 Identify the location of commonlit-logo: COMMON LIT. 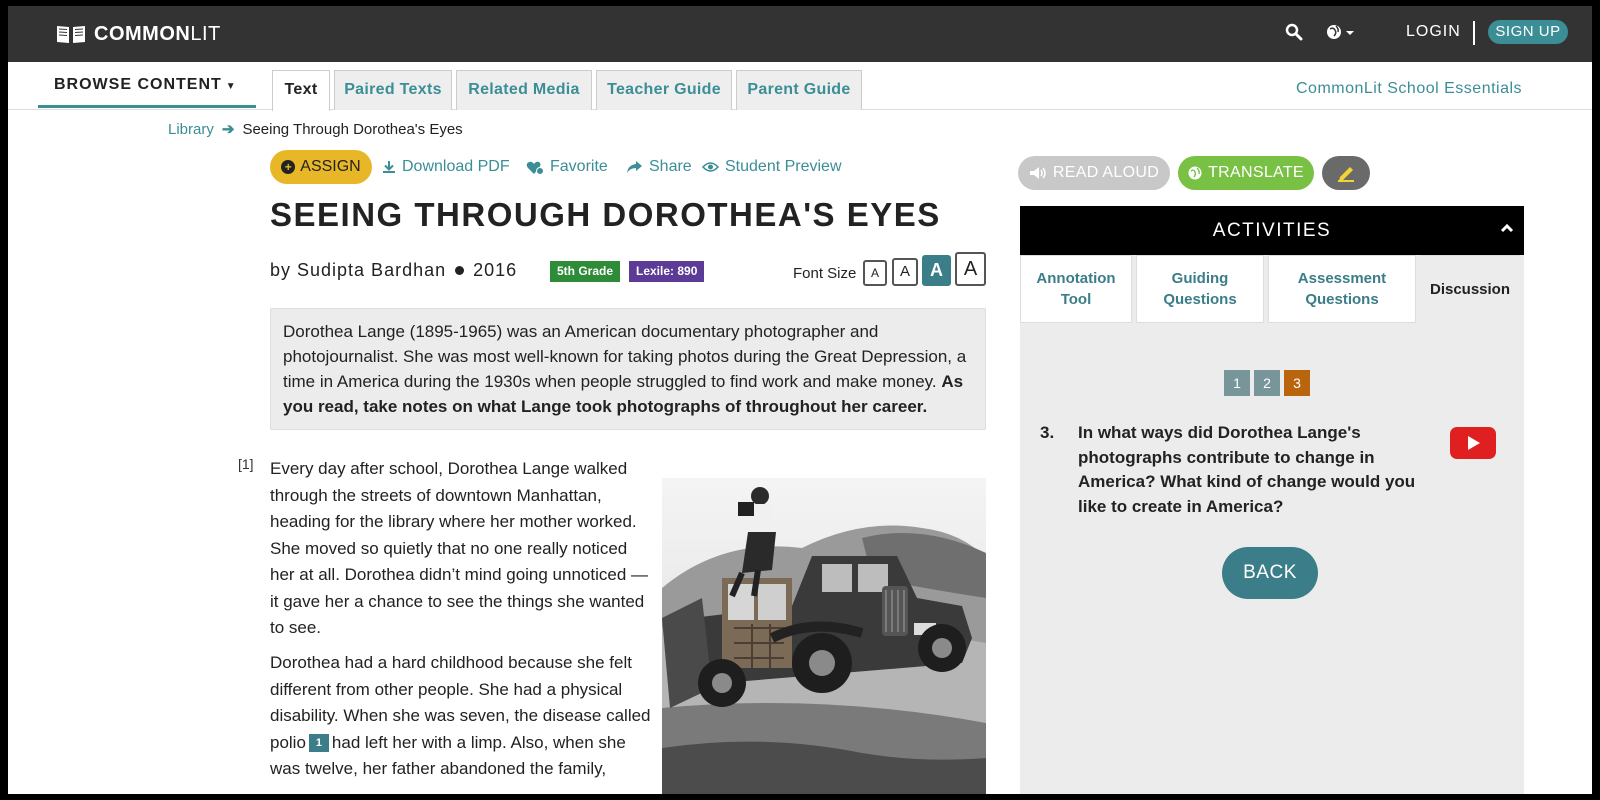
(138, 34).